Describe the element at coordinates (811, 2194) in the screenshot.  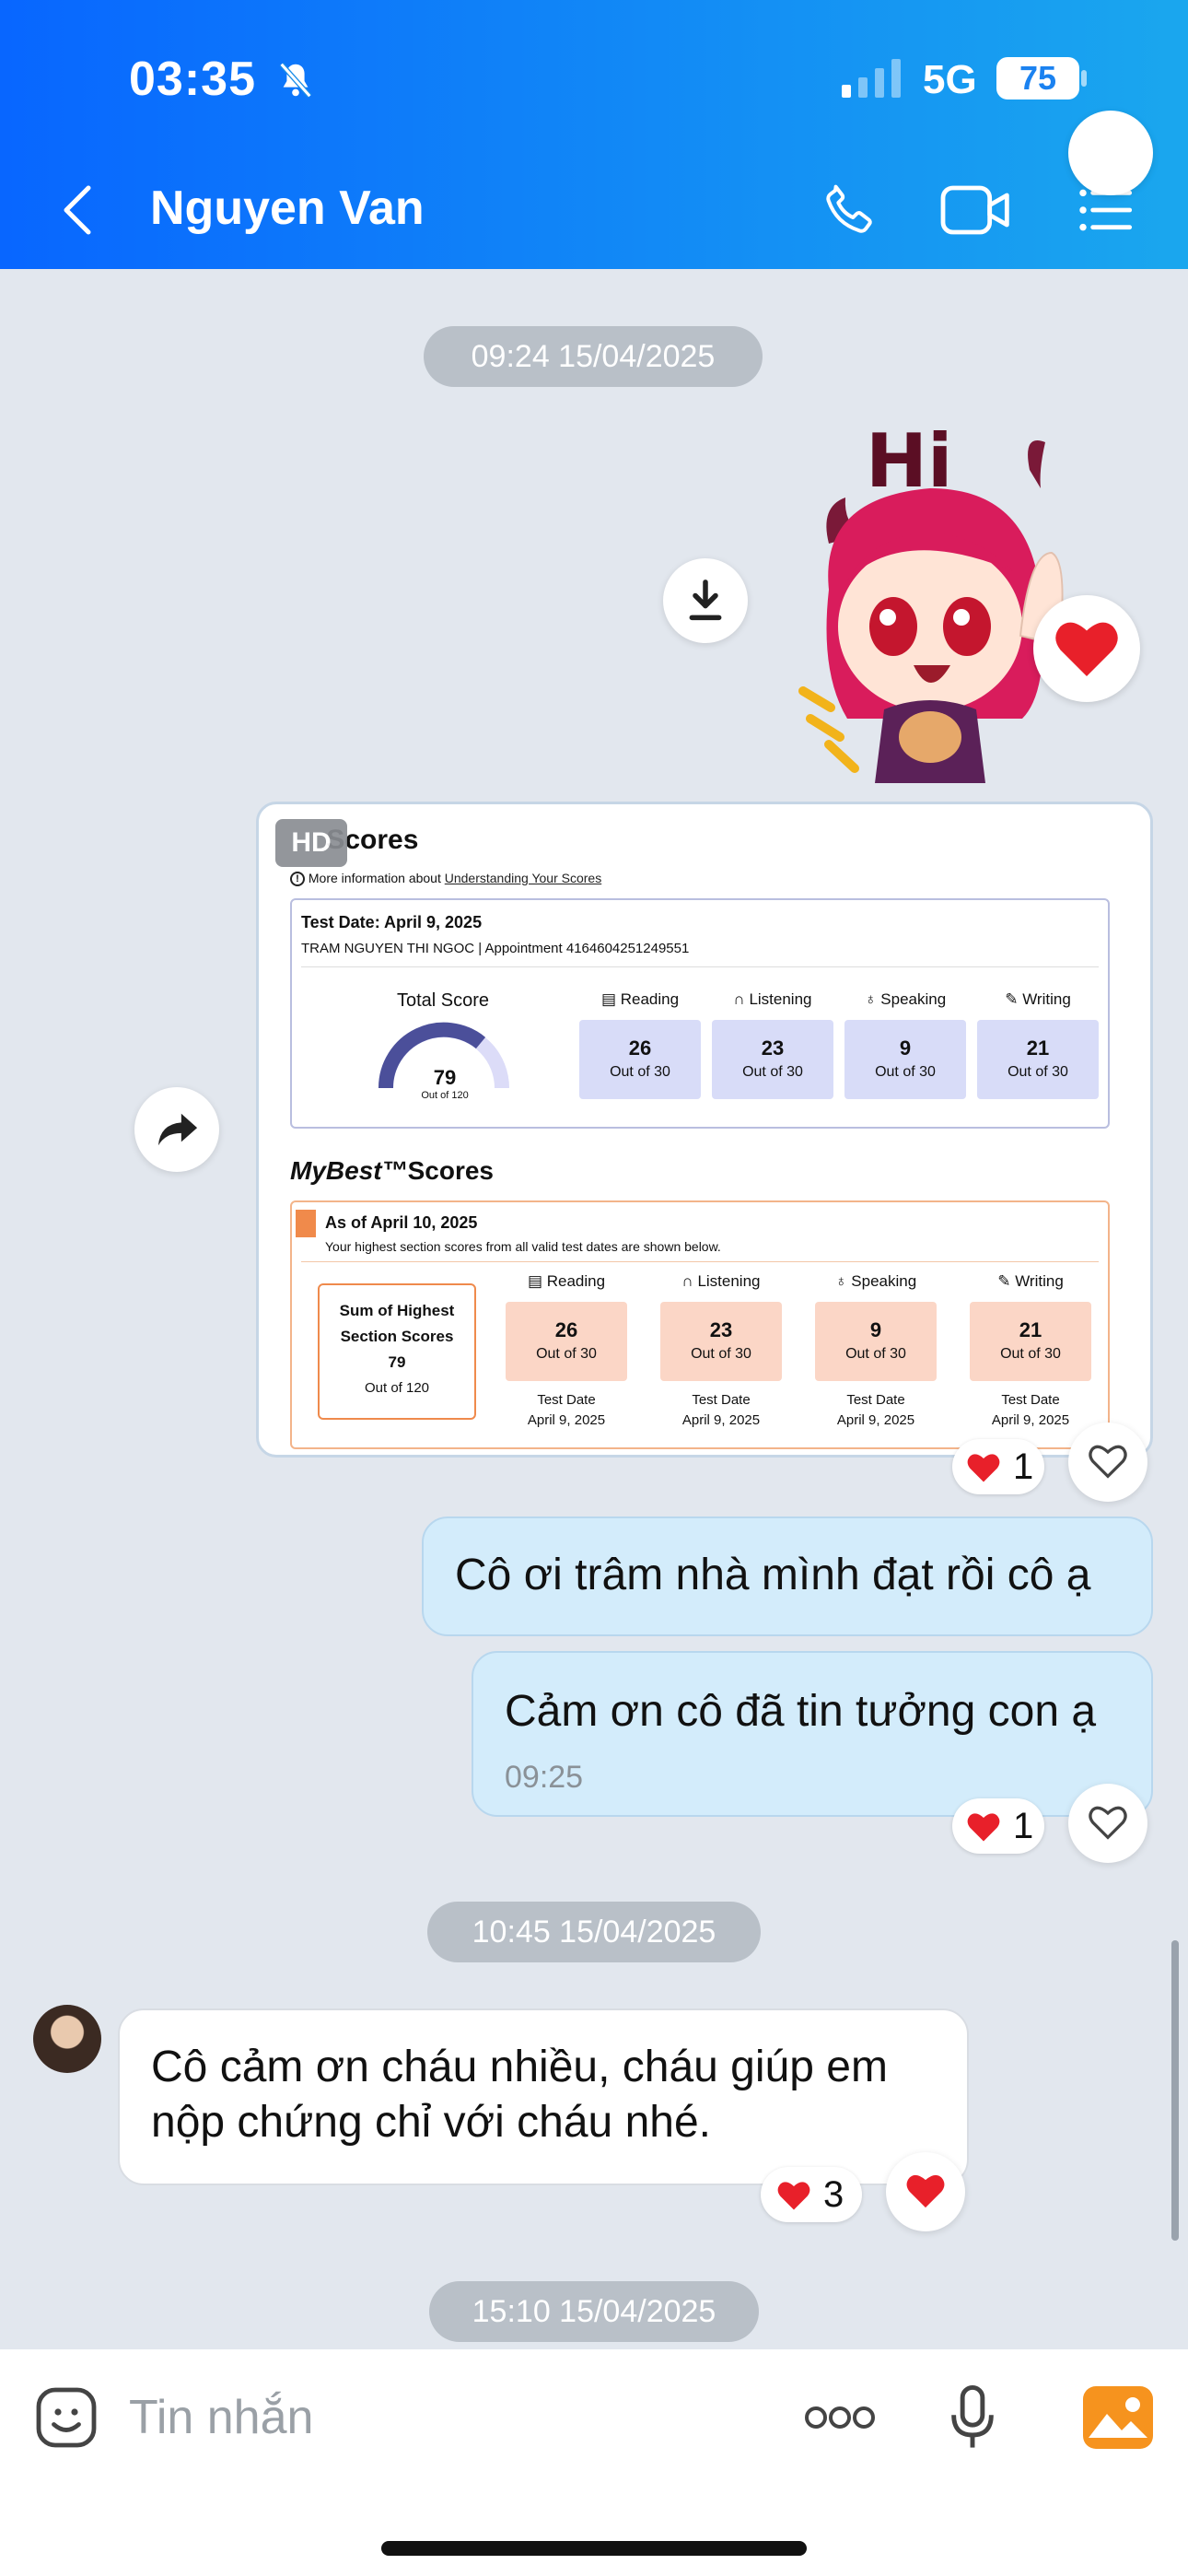
I see `message-reaction-count: 3` at that location.